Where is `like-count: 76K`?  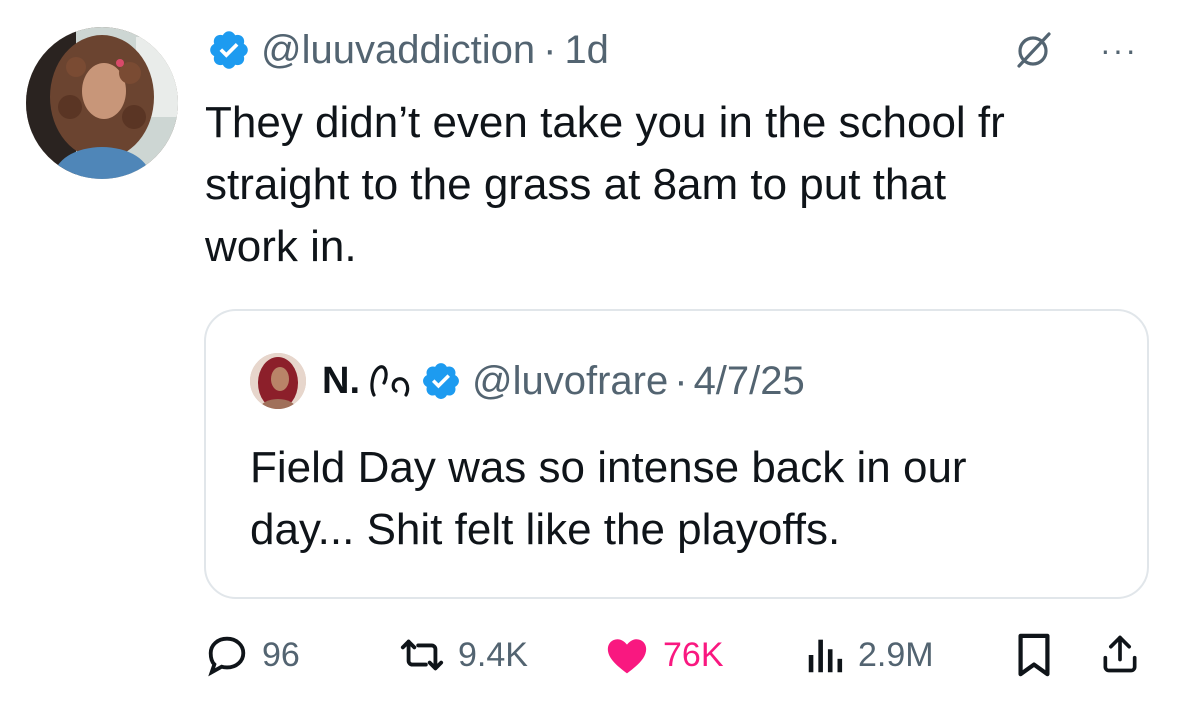 like-count: 76K is located at coordinates (693, 654).